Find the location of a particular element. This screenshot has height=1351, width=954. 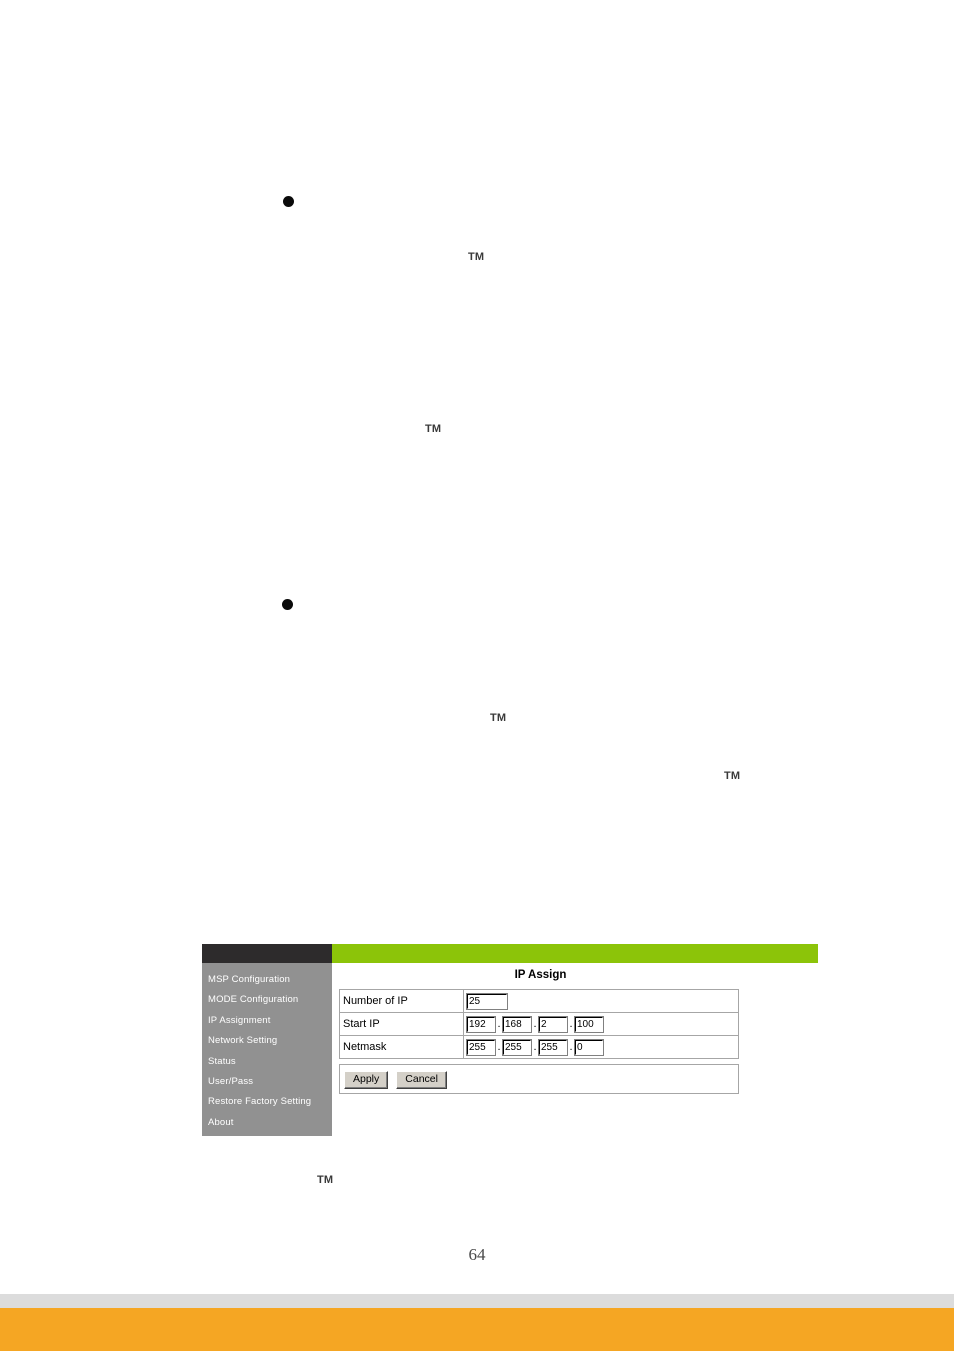

form-actions-table: Apply Cancel is located at coordinates (539, 1079).